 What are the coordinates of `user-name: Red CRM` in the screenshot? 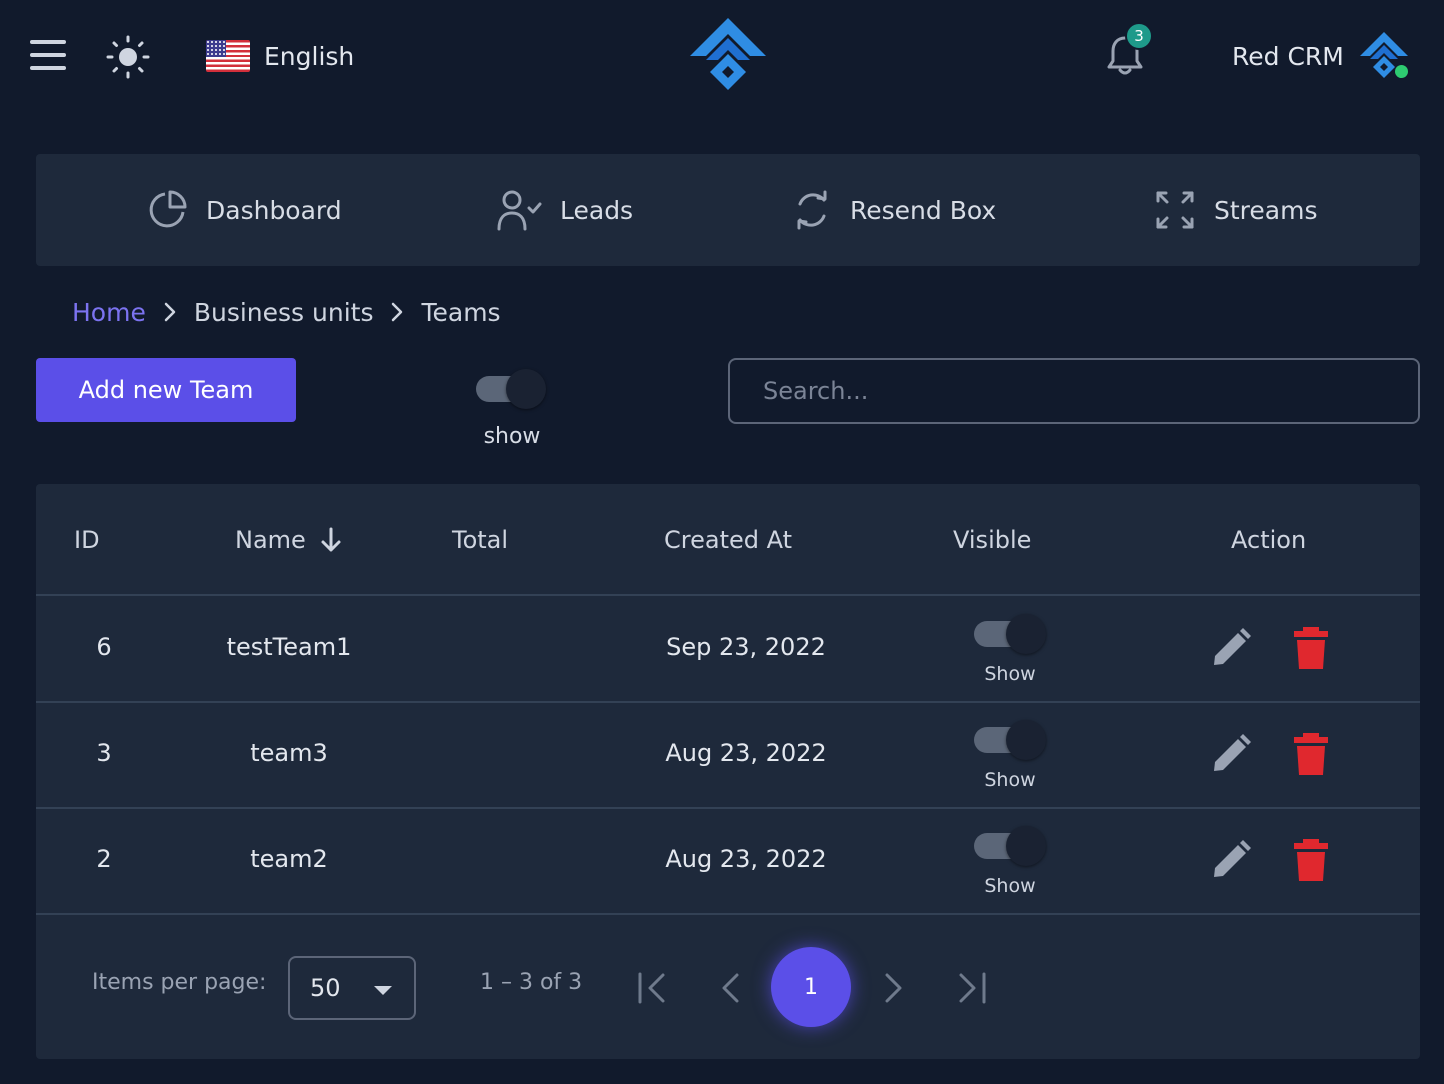 It's located at (1288, 56).